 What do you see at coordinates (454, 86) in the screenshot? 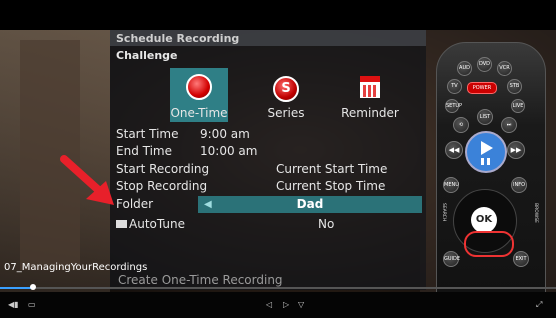
I see `tv-button: TV` at bounding box center [454, 86].